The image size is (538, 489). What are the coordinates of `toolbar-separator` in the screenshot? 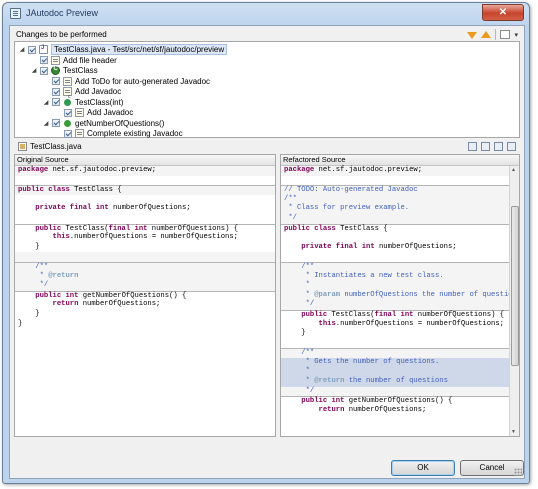 It's located at (496, 34).